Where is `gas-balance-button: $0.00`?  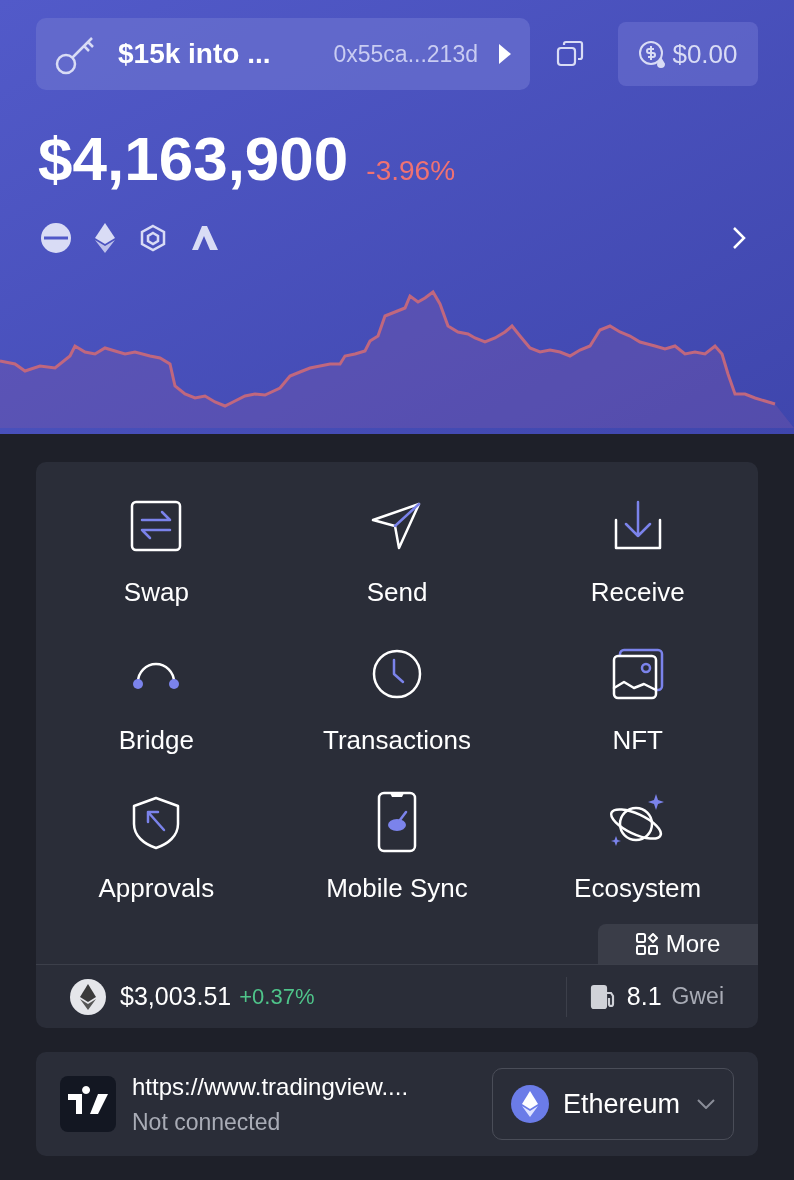
gas-balance-button: $0.00 is located at coordinates (688, 54).